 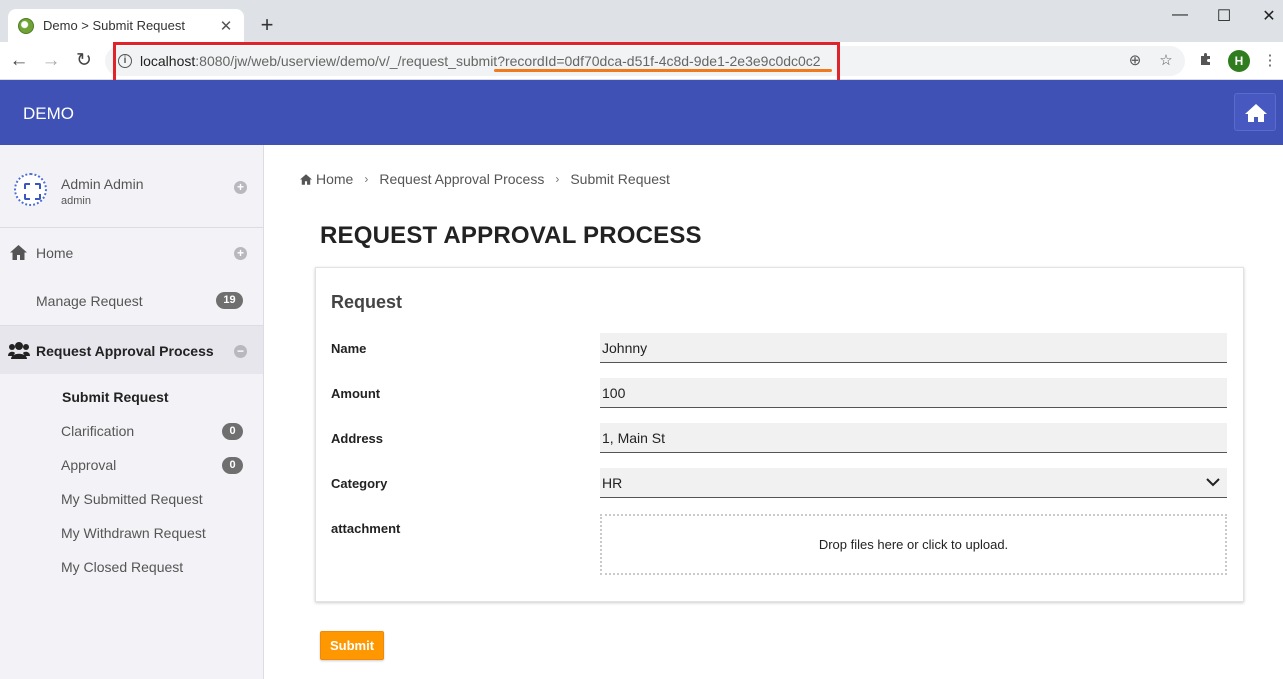 What do you see at coordinates (114, 25) in the screenshot?
I see `tab-title: Demo > Submit Request` at bounding box center [114, 25].